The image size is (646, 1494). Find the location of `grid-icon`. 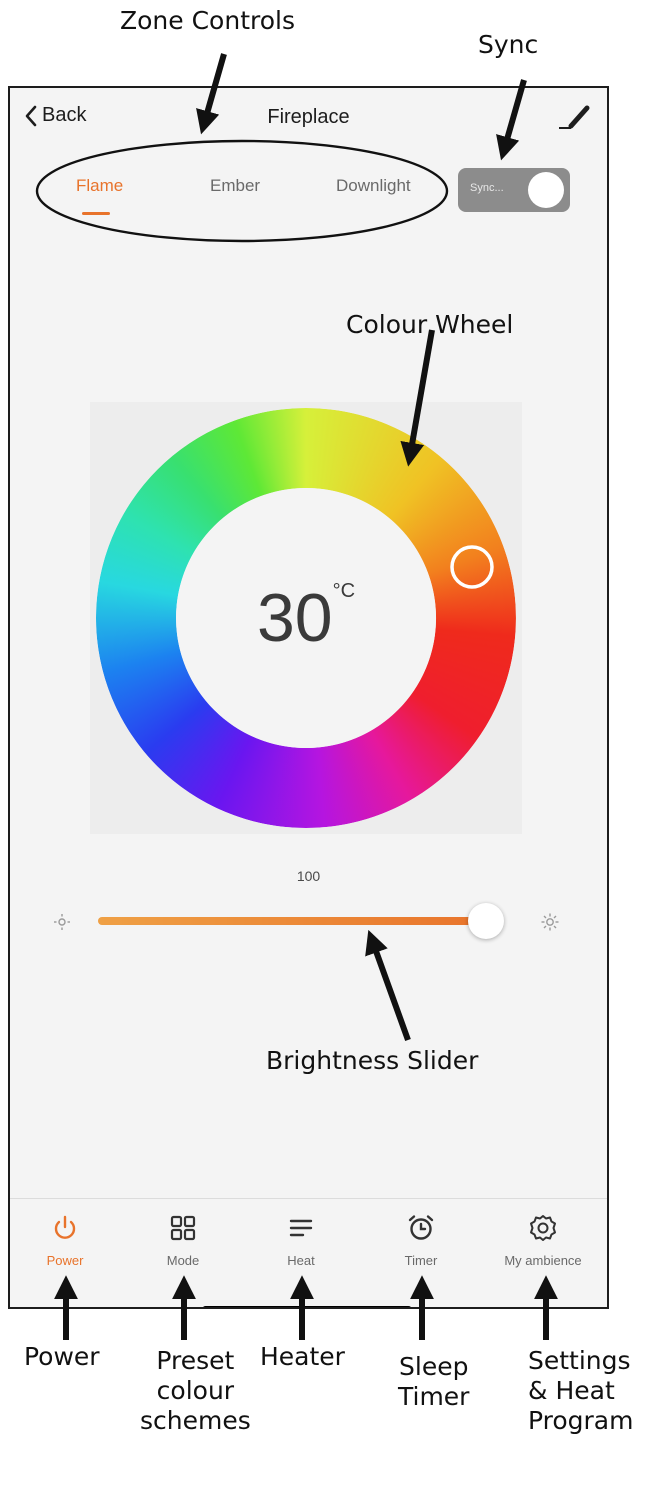

grid-icon is located at coordinates (183, 1228).